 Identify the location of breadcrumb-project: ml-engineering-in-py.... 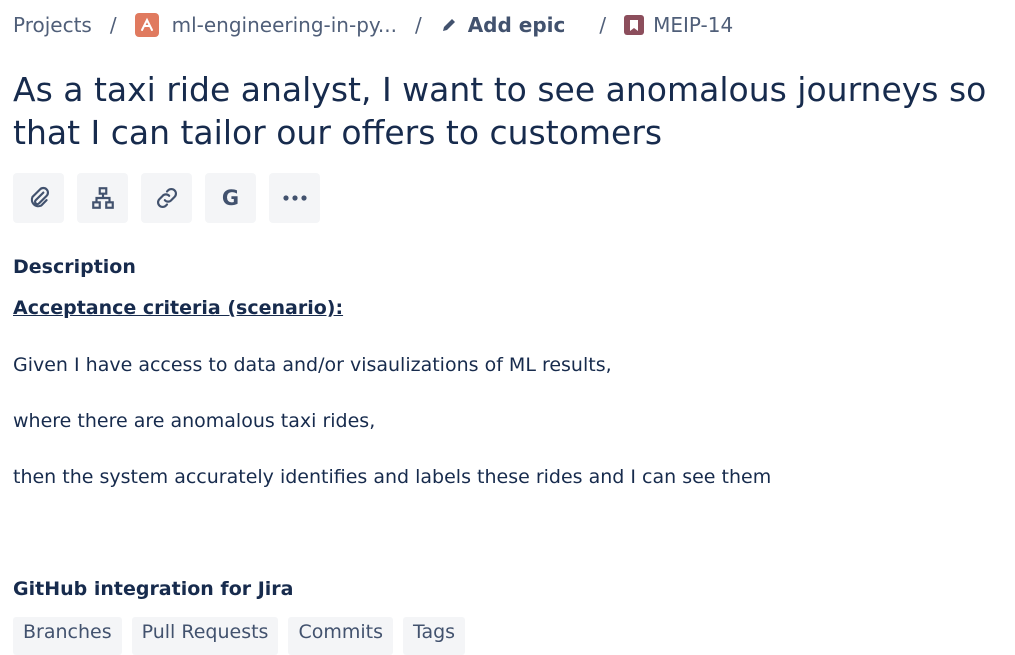
(265, 25).